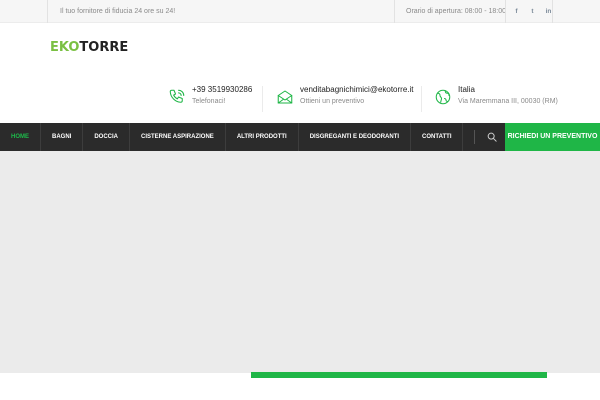 Image resolution: width=600 pixels, height=400 pixels. I want to click on nav-item-doccia: Doccia, so click(107, 137).